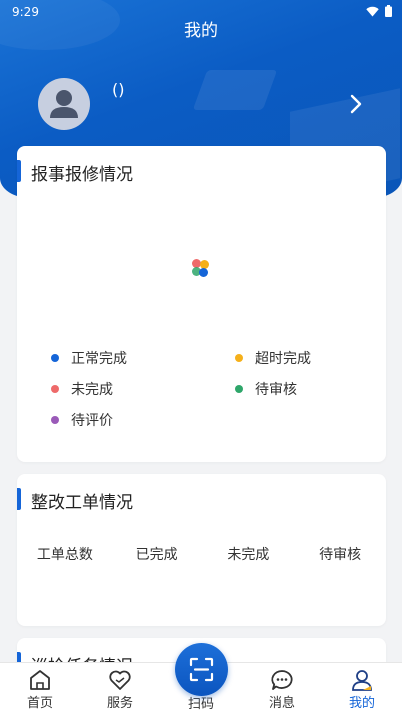 This screenshot has height=716, width=402. I want to click on loading-spinner-icon, so click(202, 270).